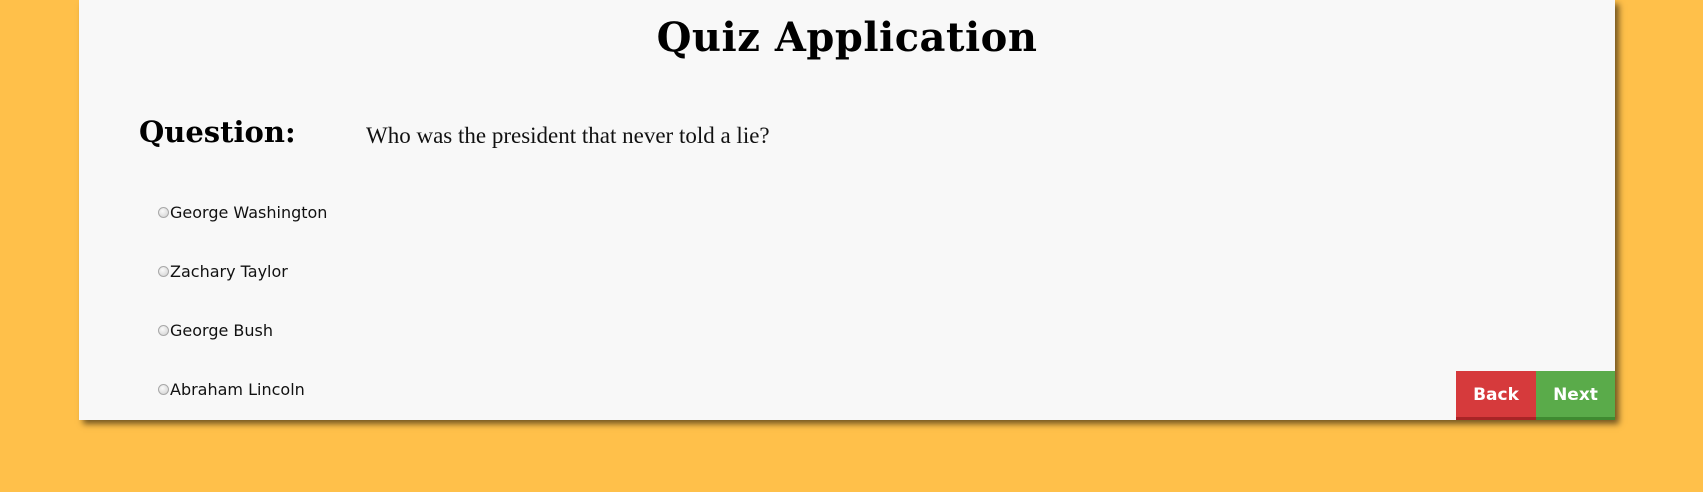  Describe the element at coordinates (217, 132) in the screenshot. I see `question-label: Question:` at that location.